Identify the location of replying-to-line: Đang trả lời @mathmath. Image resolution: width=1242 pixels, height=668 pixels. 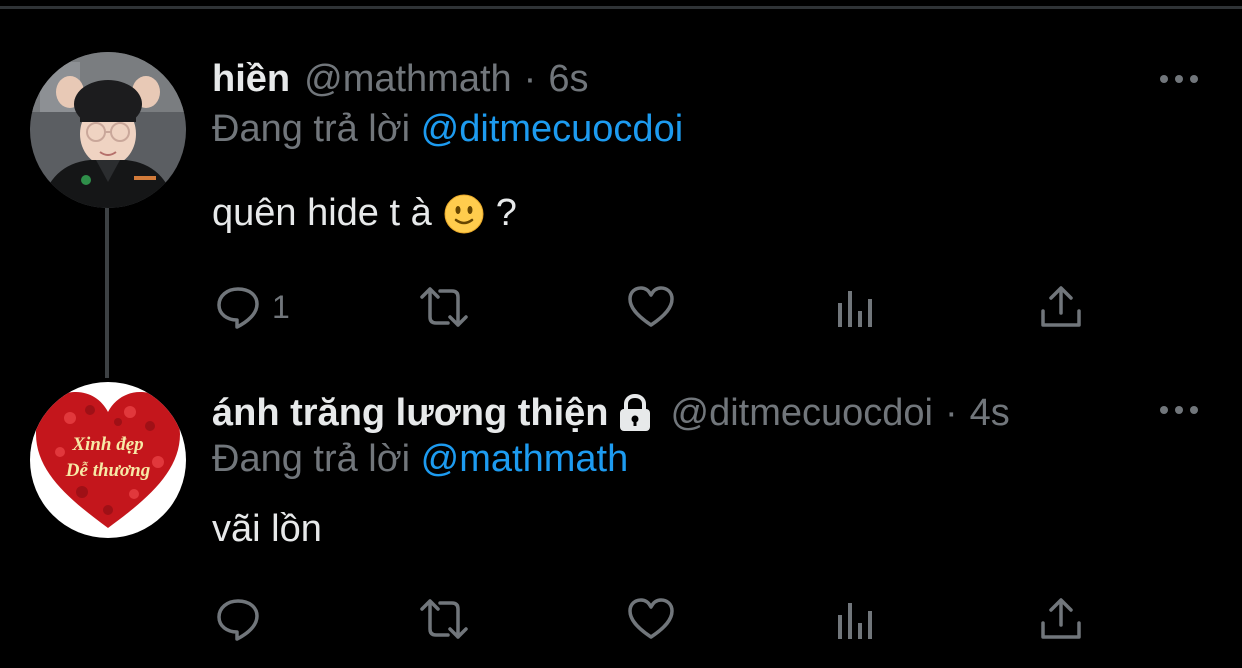
(420, 459).